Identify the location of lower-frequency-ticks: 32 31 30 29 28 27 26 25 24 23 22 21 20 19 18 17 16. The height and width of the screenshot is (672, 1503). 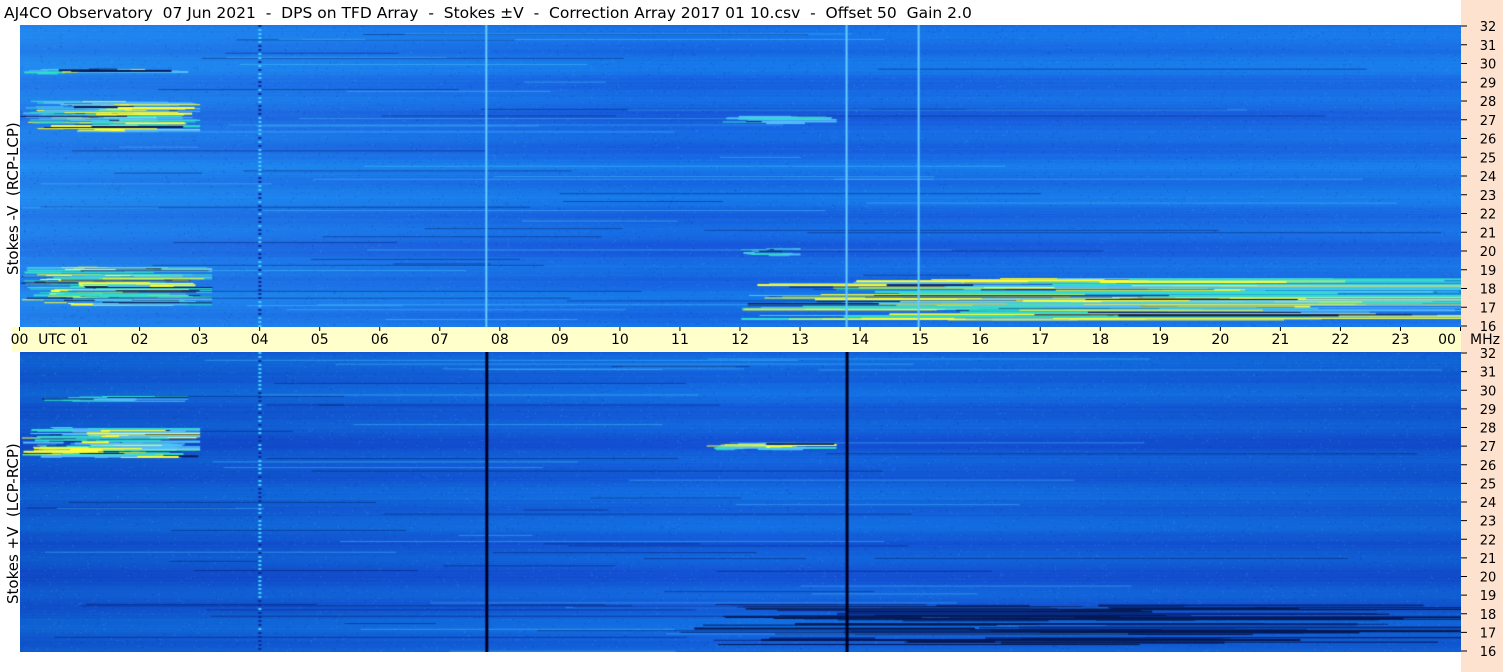
(1478, 503).